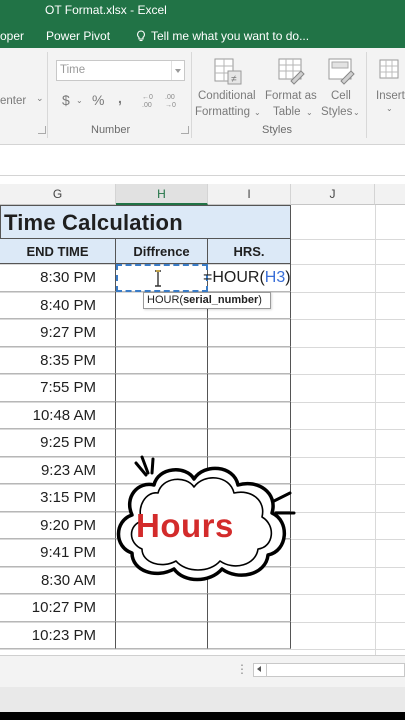 This screenshot has height=720, width=405. I want to click on lightbulb-icon, so click(141, 36).